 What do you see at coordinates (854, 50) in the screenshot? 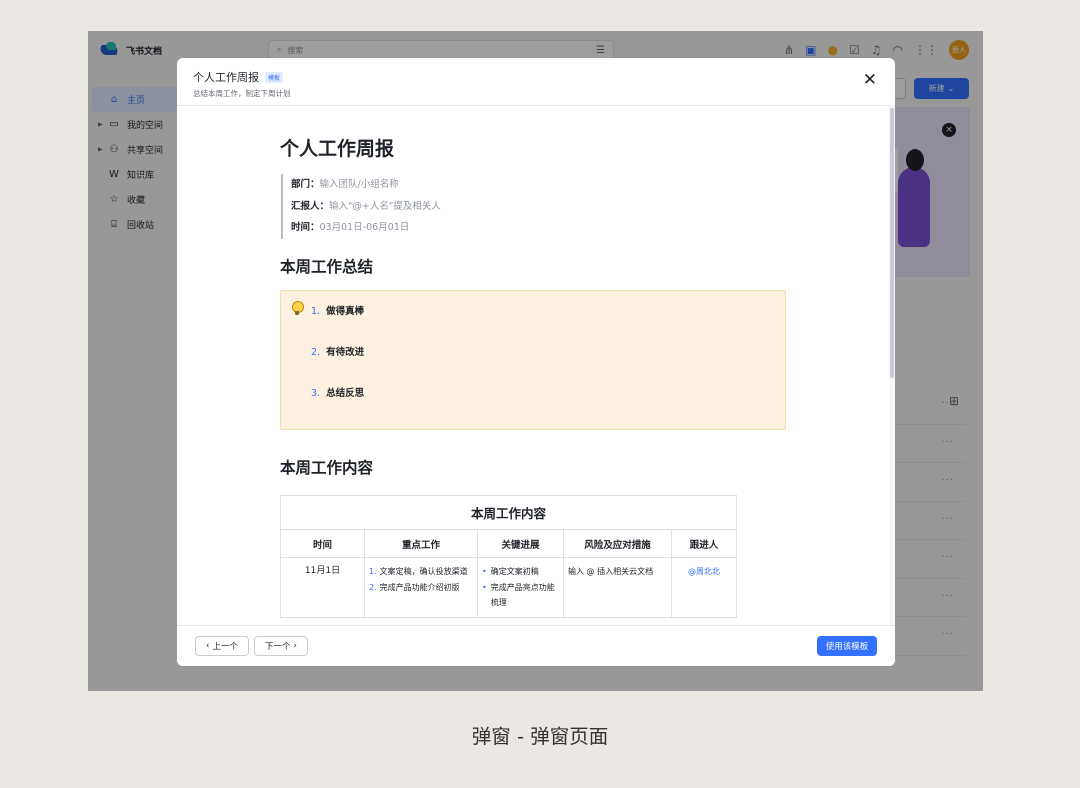
I see `todo-check-icon: ☑` at bounding box center [854, 50].